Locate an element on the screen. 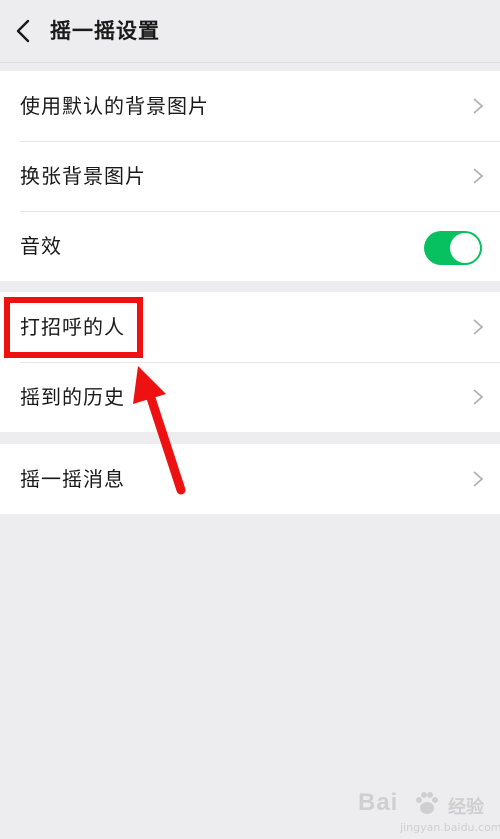  row-label: 摇一摇消息 is located at coordinates (72, 479).